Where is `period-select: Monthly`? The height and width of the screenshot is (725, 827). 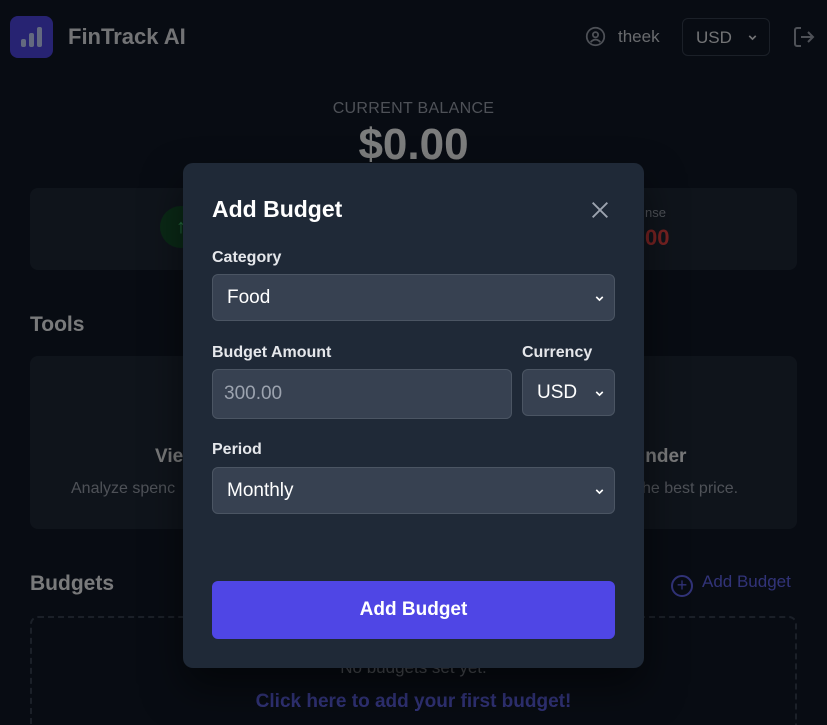
period-select: Monthly is located at coordinates (413, 490).